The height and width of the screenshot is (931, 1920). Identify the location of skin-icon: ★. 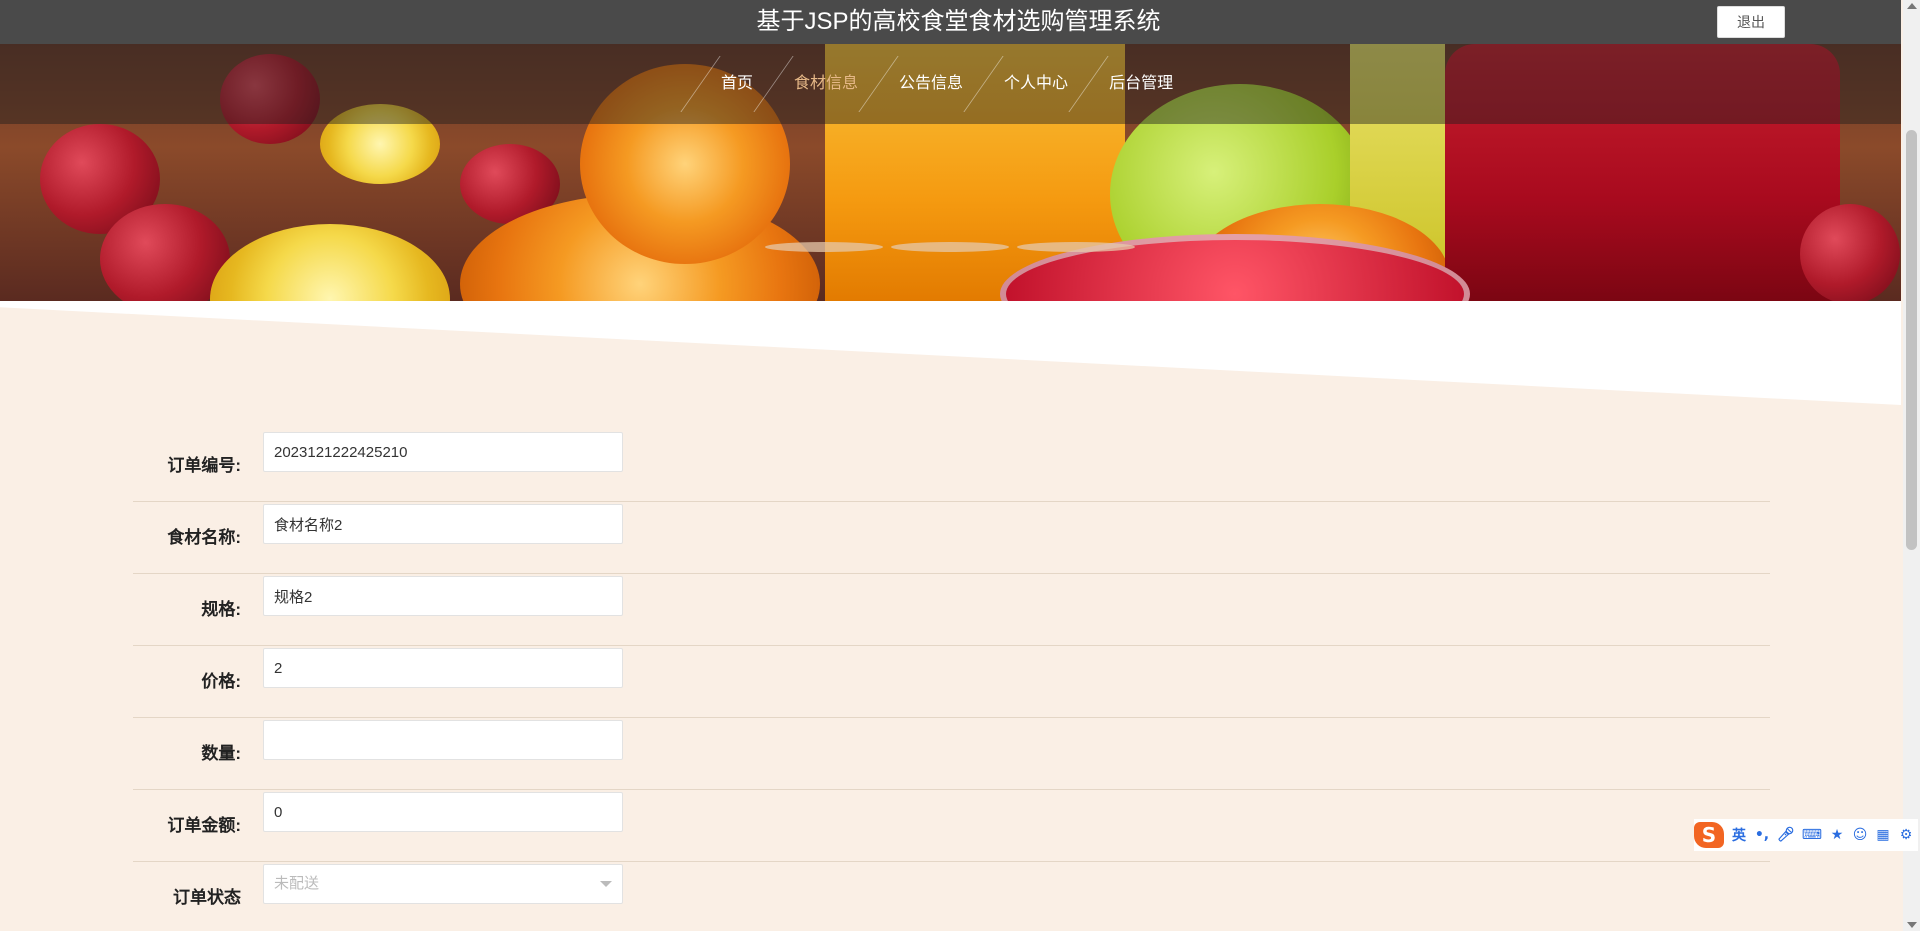
(1837, 835).